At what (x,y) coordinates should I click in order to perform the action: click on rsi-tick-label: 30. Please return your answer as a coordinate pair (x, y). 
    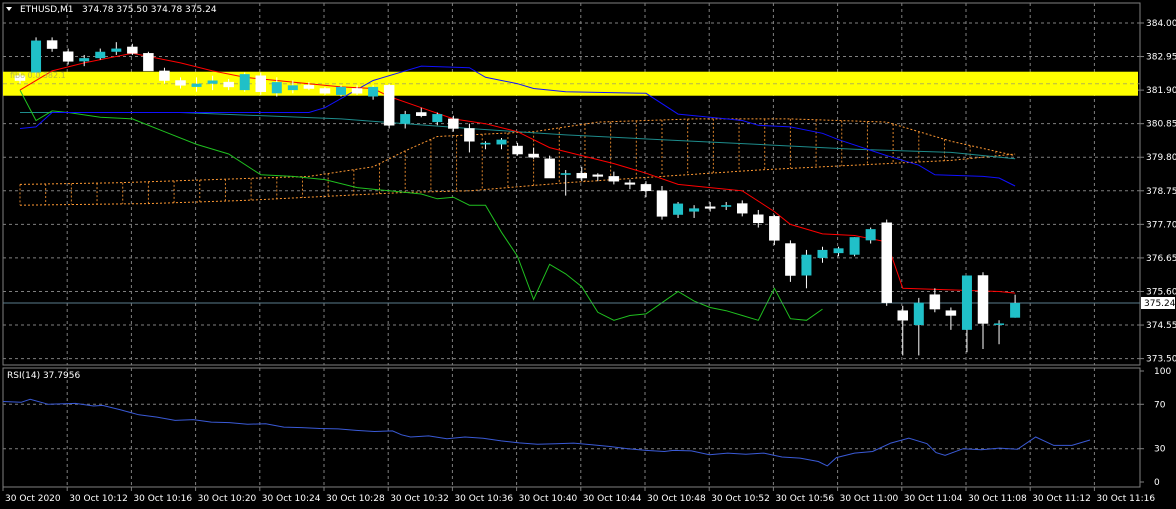
    Looking at the image, I should click on (1160, 450).